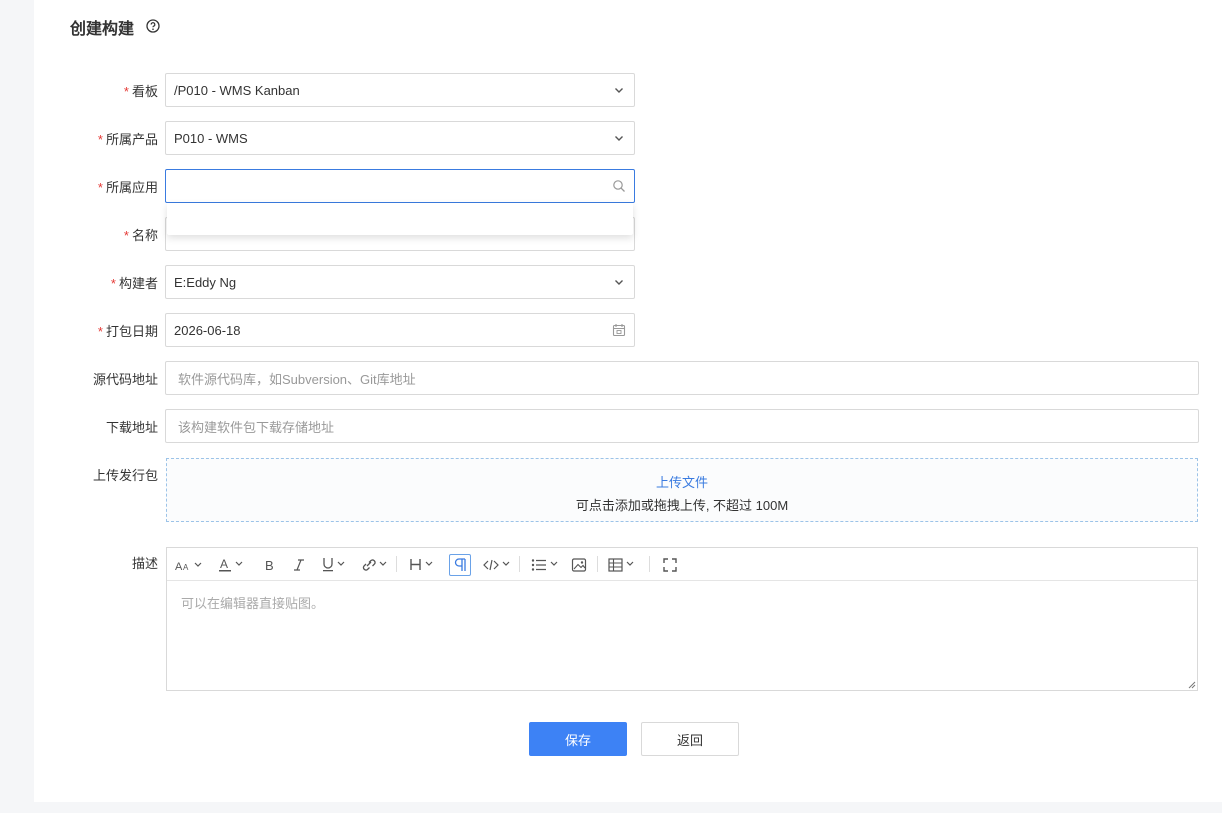  Describe the element at coordinates (233, 565) in the screenshot. I see `font-color-icon: A` at that location.